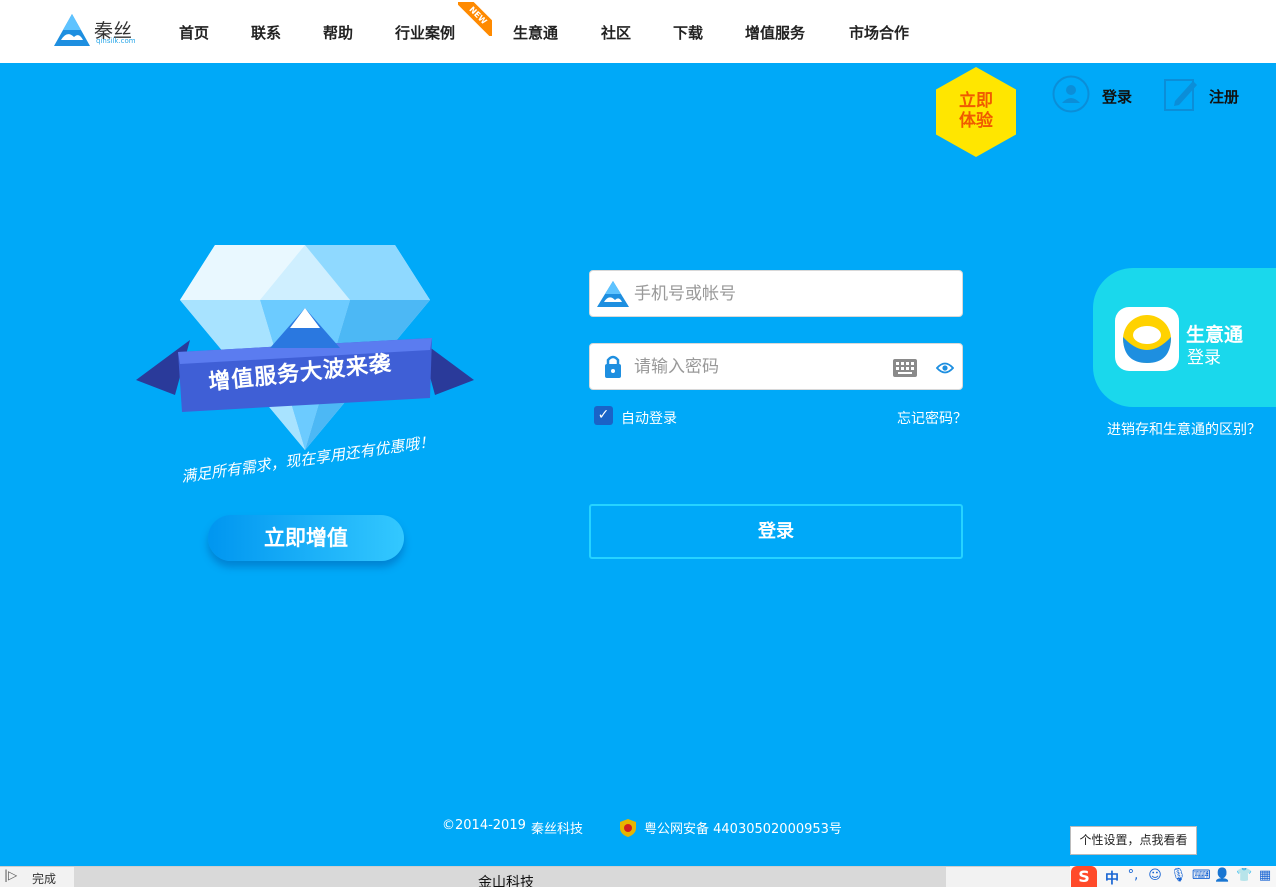  Describe the element at coordinates (535, 32) in the screenshot. I see `nav-shengyitong: 生意通` at that location.